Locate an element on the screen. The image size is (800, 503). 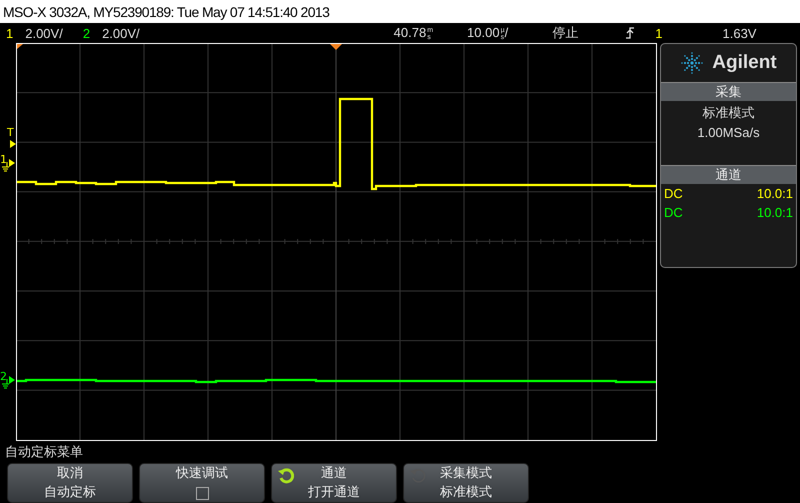
run-state: 停止 is located at coordinates (565, 33).